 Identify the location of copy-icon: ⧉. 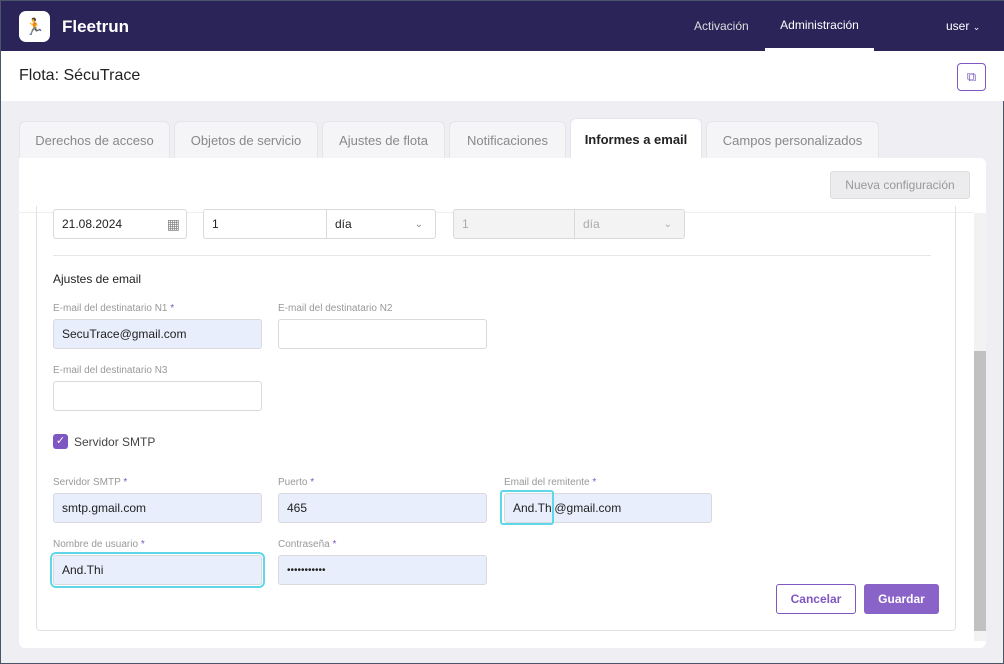
(971, 76).